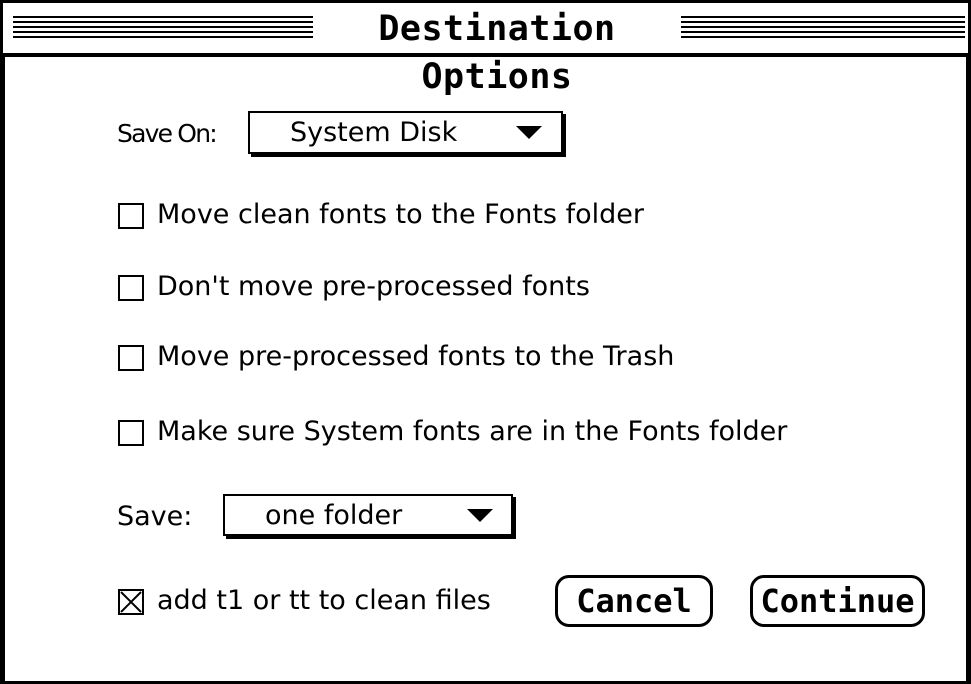 This screenshot has height=684, width=971. Describe the element at coordinates (131, 433) in the screenshot. I see `checkbox-system-fonts` at that location.